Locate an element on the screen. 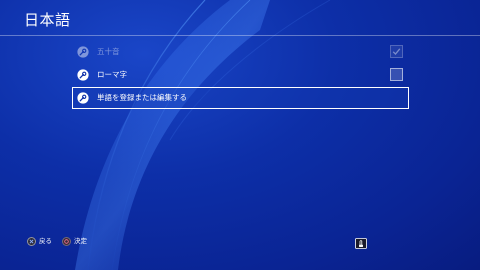 Image resolution: width=480 pixels, height=270 pixels. menu-item-label: 五十音 is located at coordinates (108, 51).